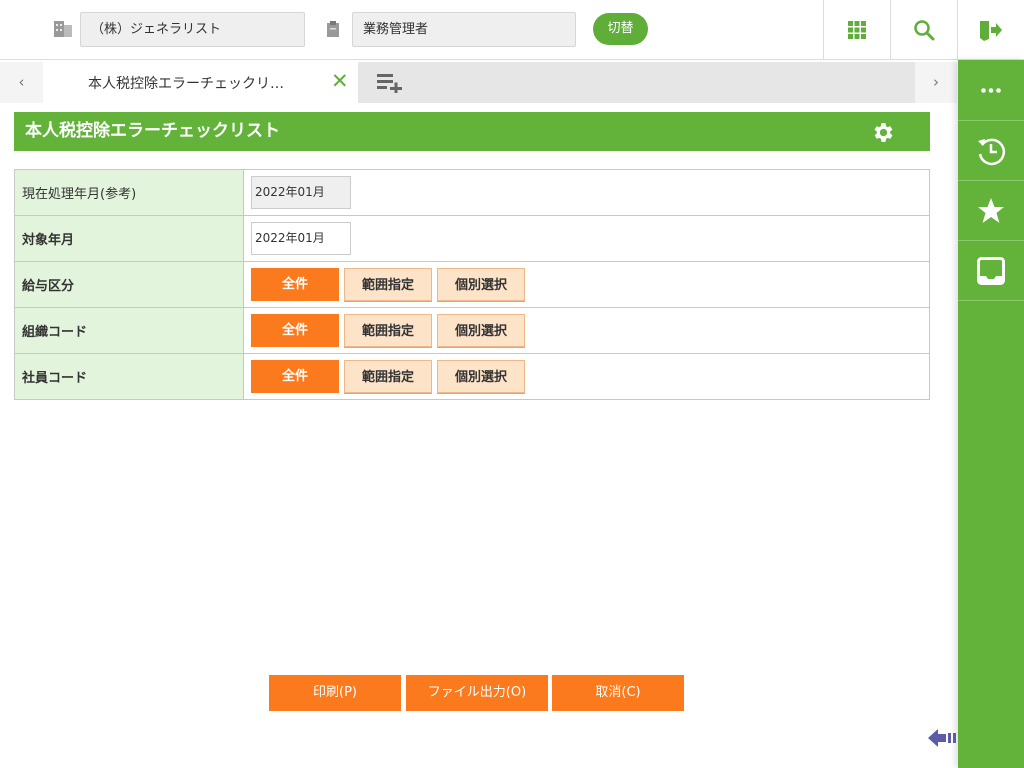  What do you see at coordinates (295, 284) in the screenshot?
I see `pay-type-all-button: 全件` at bounding box center [295, 284].